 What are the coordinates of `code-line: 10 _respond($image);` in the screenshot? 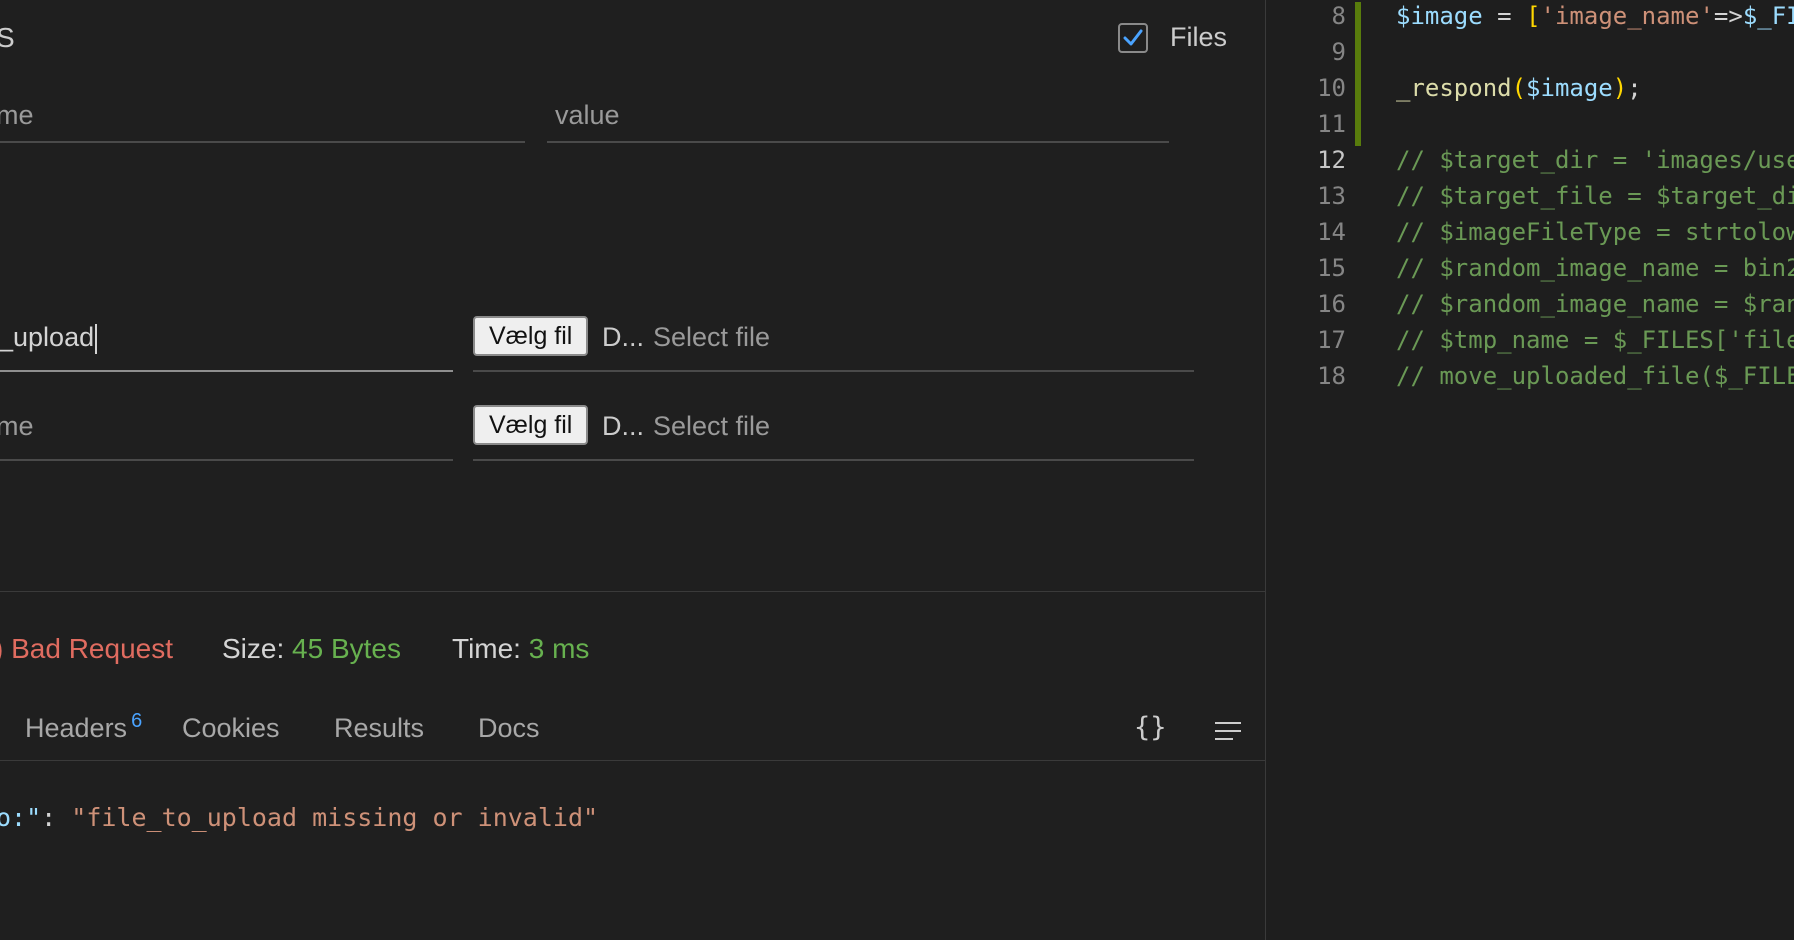 It's located at (1530, 92).